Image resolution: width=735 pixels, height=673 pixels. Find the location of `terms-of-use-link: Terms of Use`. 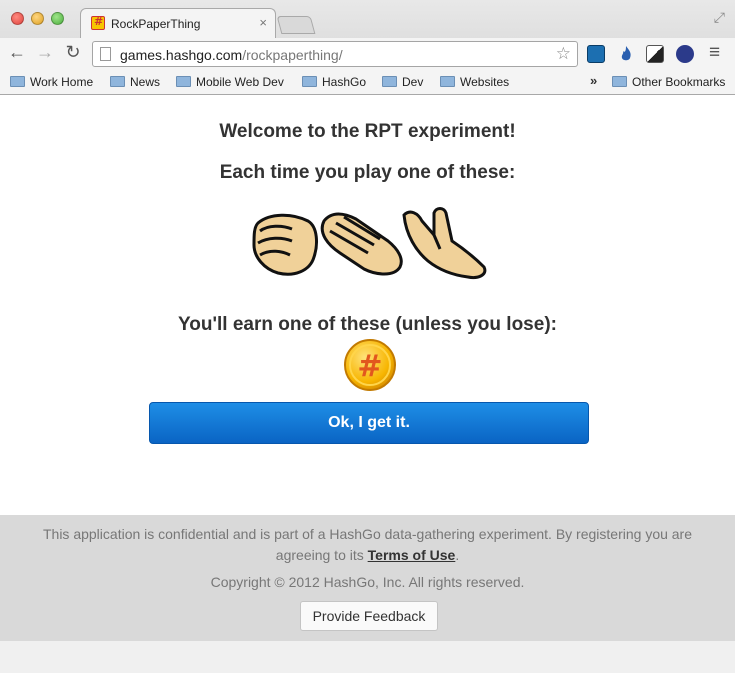

terms-of-use-link: Terms of Use is located at coordinates (412, 555).